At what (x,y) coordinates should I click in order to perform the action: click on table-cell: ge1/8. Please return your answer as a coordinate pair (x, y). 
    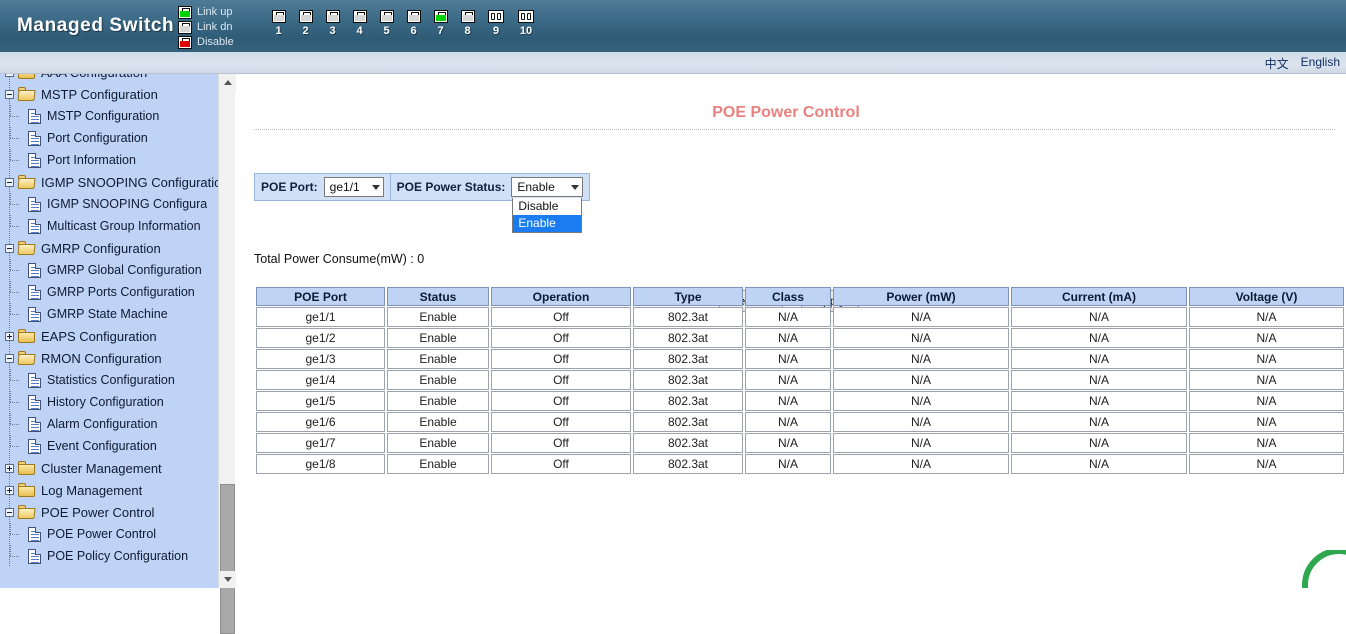
    Looking at the image, I should click on (320, 464).